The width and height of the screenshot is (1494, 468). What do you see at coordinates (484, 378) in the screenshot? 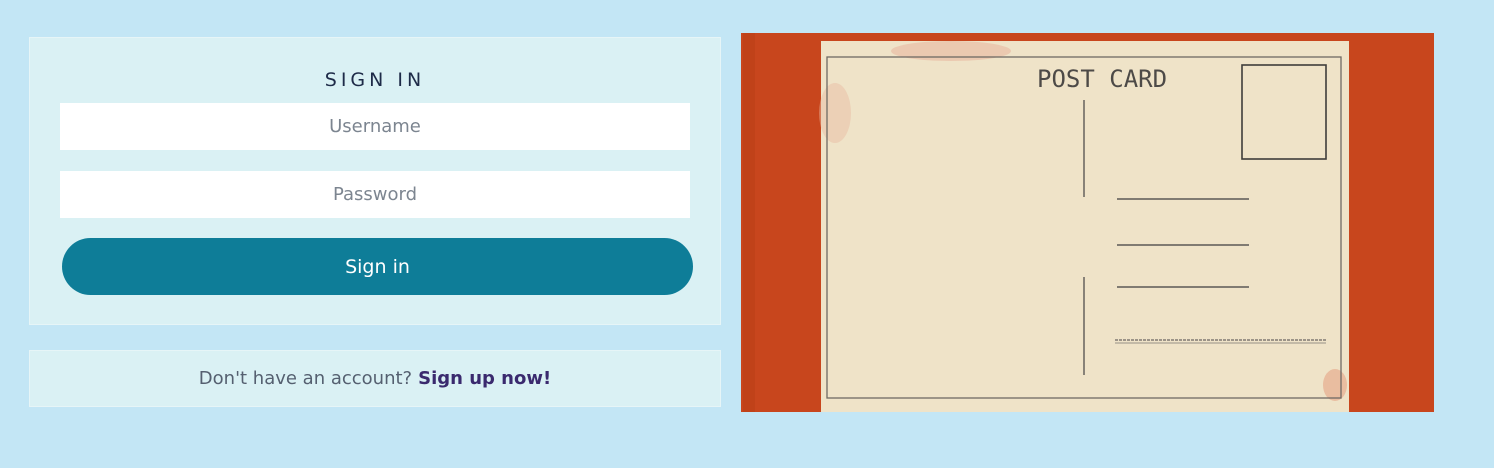
I see `signup-link: Sign up now!` at bounding box center [484, 378].